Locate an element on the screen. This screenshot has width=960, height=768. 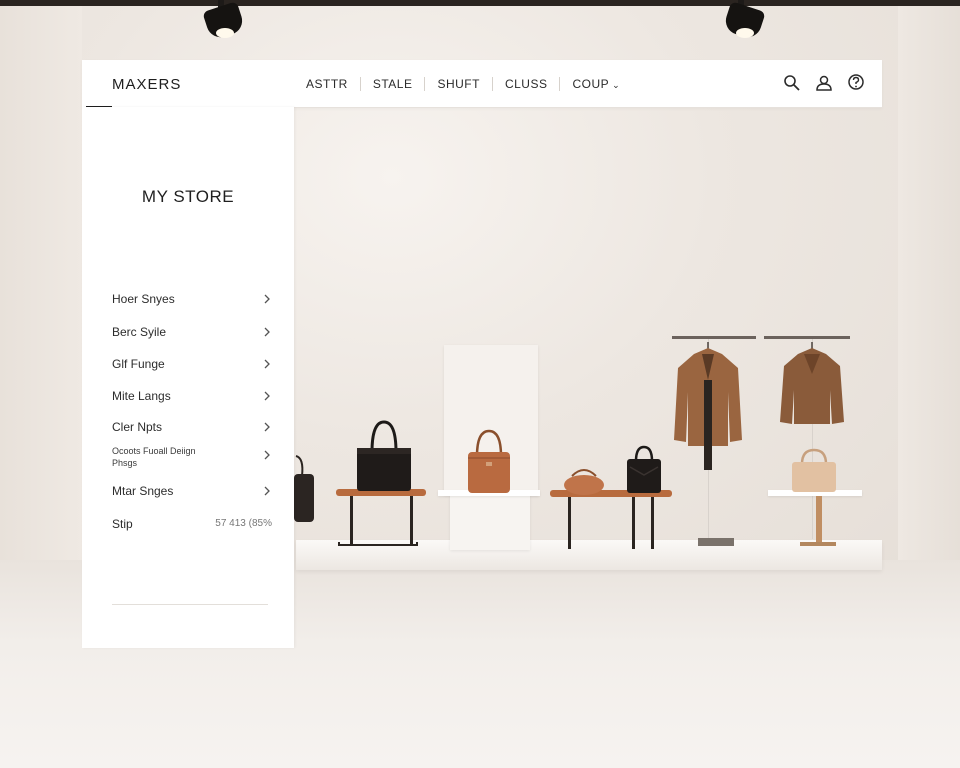
sidebar-item-label: Hoer Snyes is located at coordinates (143, 299).